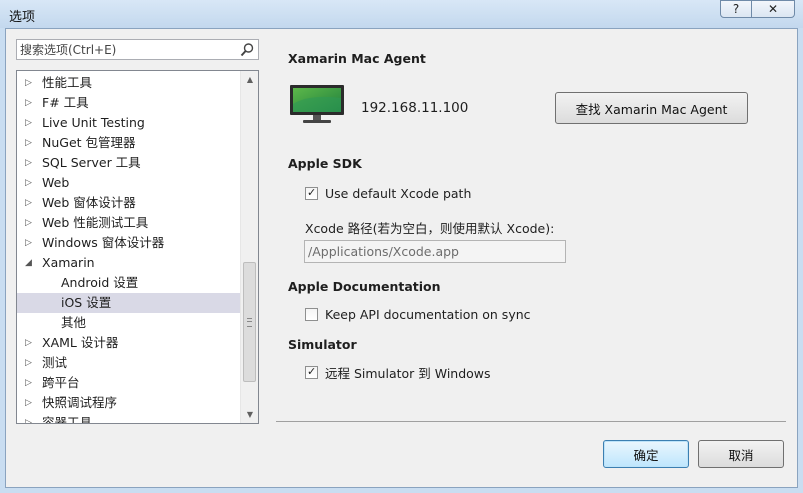 The height and width of the screenshot is (493, 803). I want to click on close-button: ✕, so click(773, 9).